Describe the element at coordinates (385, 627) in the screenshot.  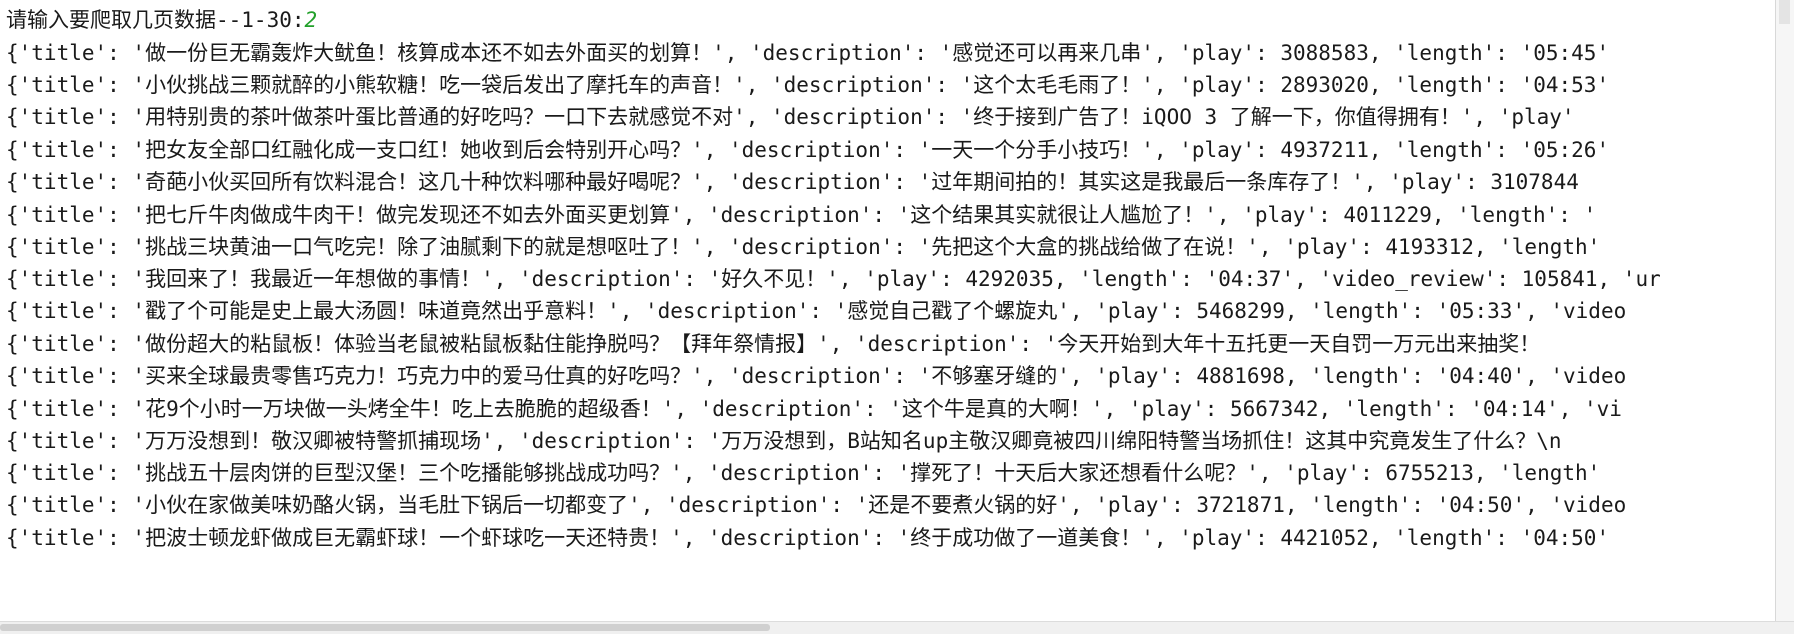
I see `horizontal-scrollbar-thumb` at that location.